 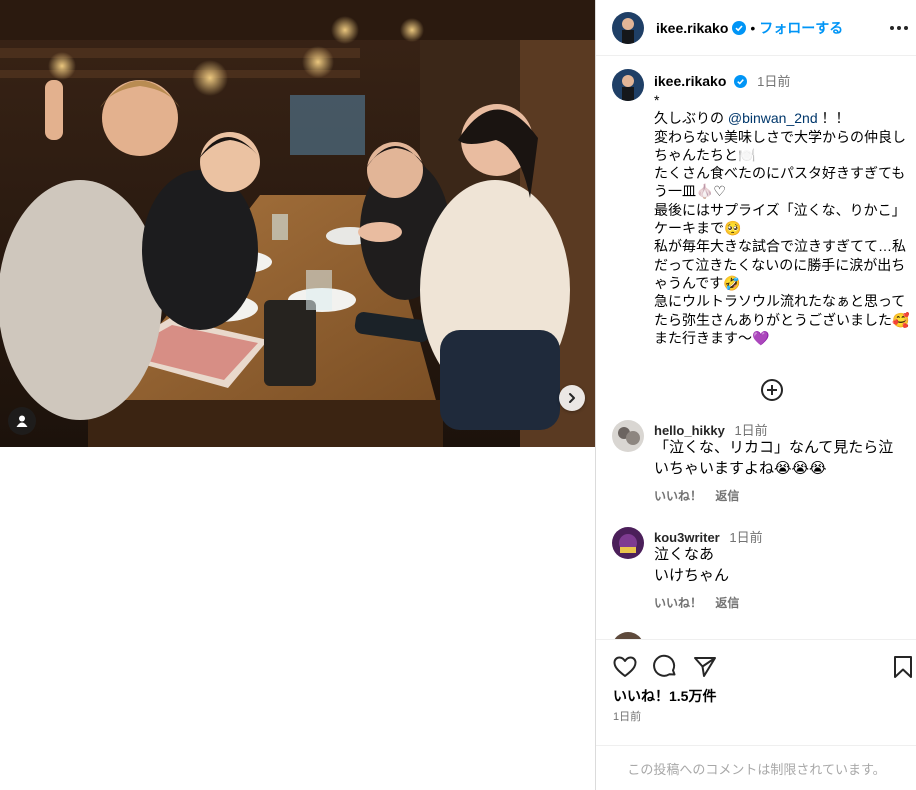 What do you see at coordinates (773, 118) in the screenshot?
I see `mention-link: @binwan_2nd` at bounding box center [773, 118].